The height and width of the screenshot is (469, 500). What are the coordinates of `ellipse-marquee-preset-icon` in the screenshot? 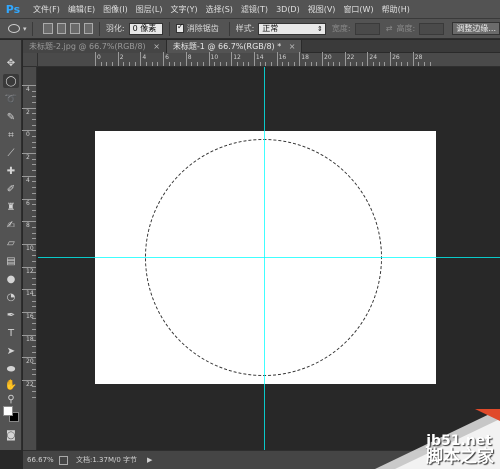 It's located at (14, 28).